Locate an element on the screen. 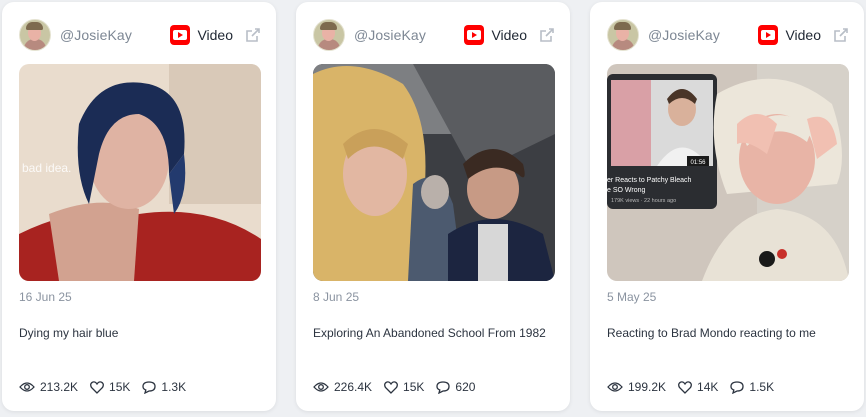  comments-count: 620 is located at coordinates (465, 387).